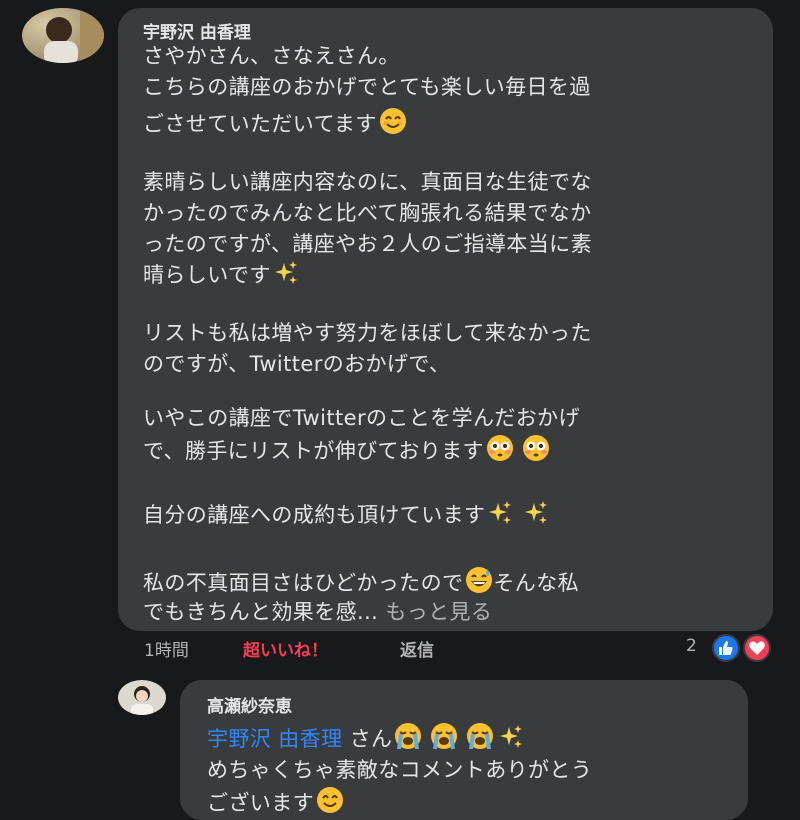 This screenshot has width=800, height=820. What do you see at coordinates (197, 30) in the screenshot?
I see `comment-author: 宇野沢 由香理` at bounding box center [197, 30].